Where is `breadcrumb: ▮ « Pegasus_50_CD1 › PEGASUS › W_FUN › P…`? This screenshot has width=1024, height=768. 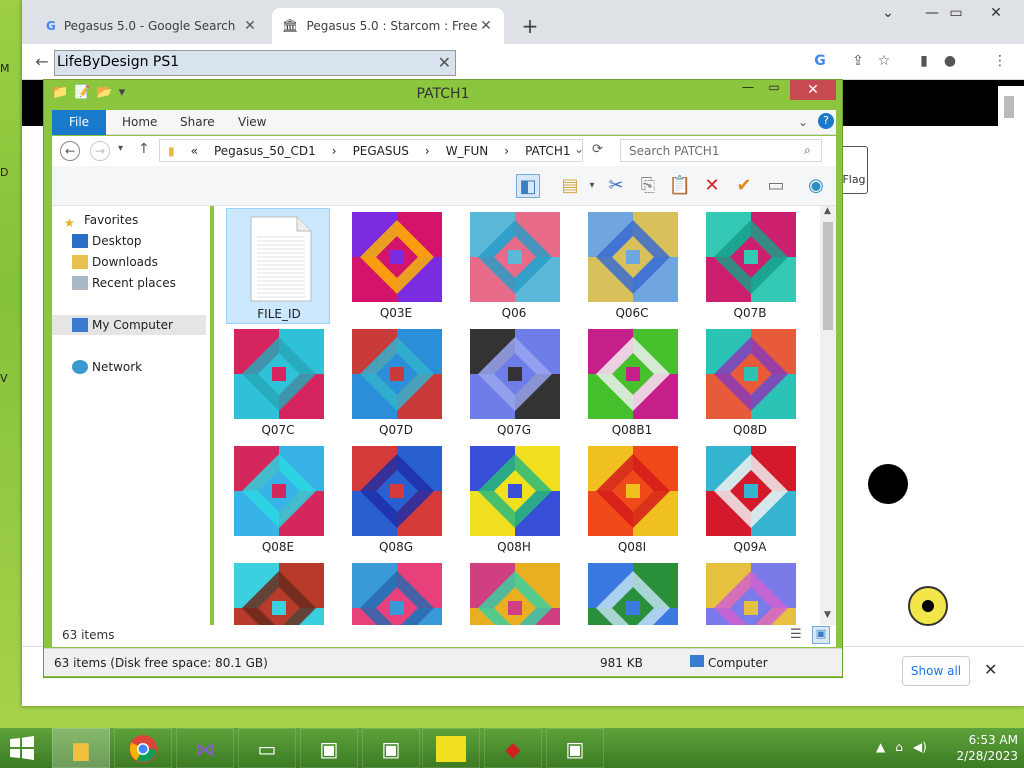
breadcrumb: ▮ « Pegasus_50_CD1 › PEGASUS › W_FUN › P… is located at coordinates (371, 150).